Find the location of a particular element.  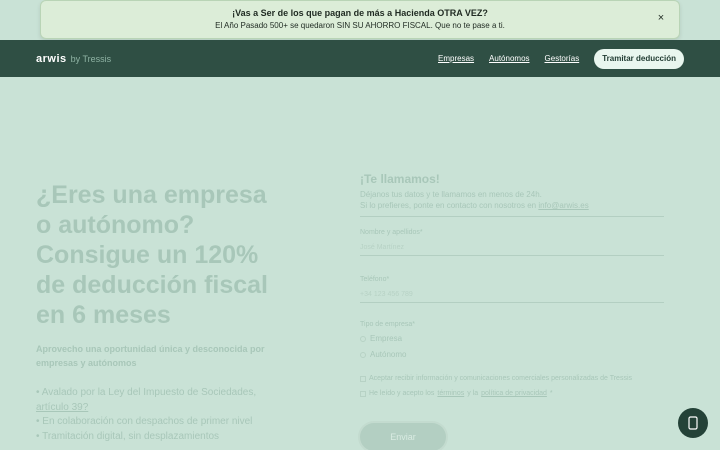

brand-sub: by Tressis is located at coordinates (91, 58).